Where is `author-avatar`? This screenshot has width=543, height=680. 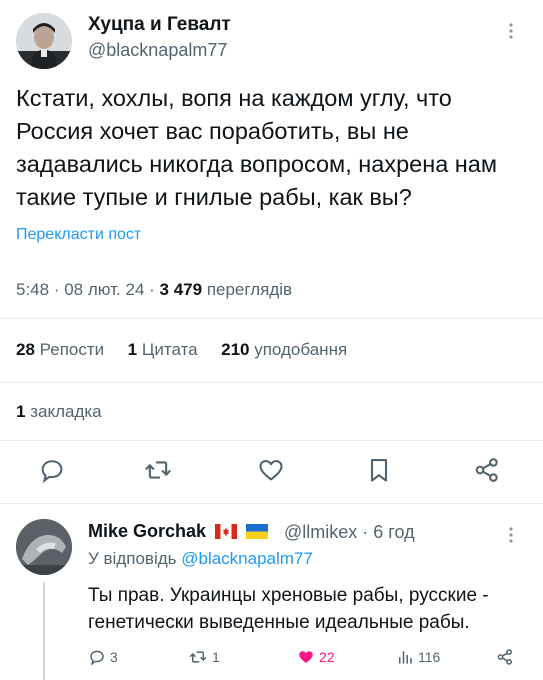
author-avatar is located at coordinates (44, 41).